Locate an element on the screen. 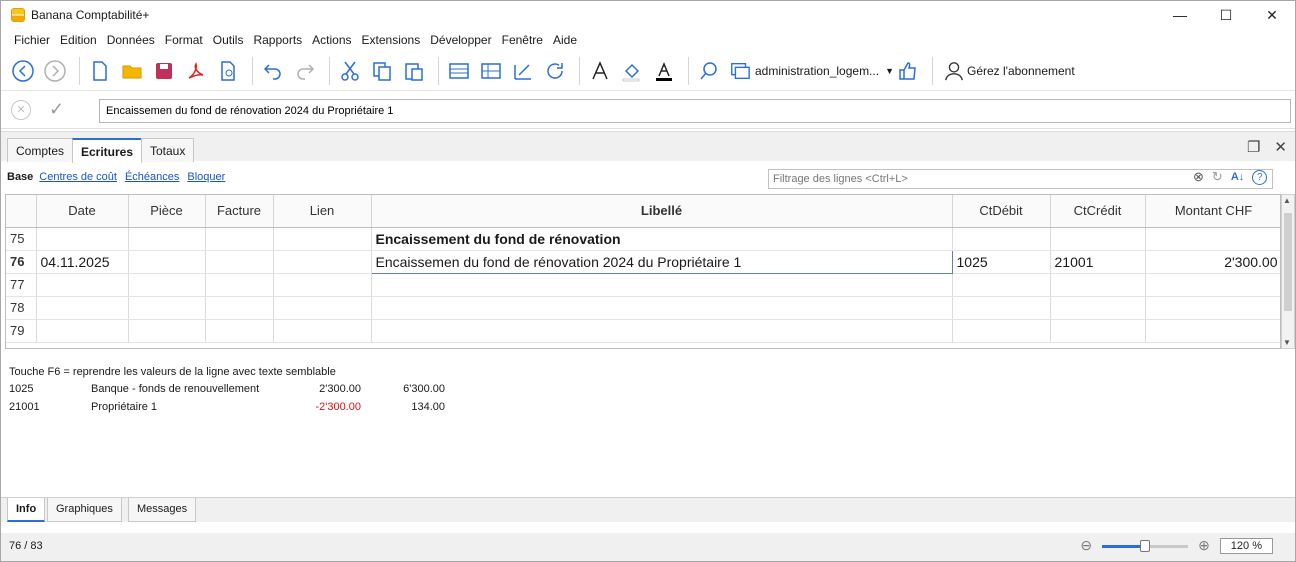 This screenshot has height=562, width=1296. menu-outils: Outils is located at coordinates (228, 40).